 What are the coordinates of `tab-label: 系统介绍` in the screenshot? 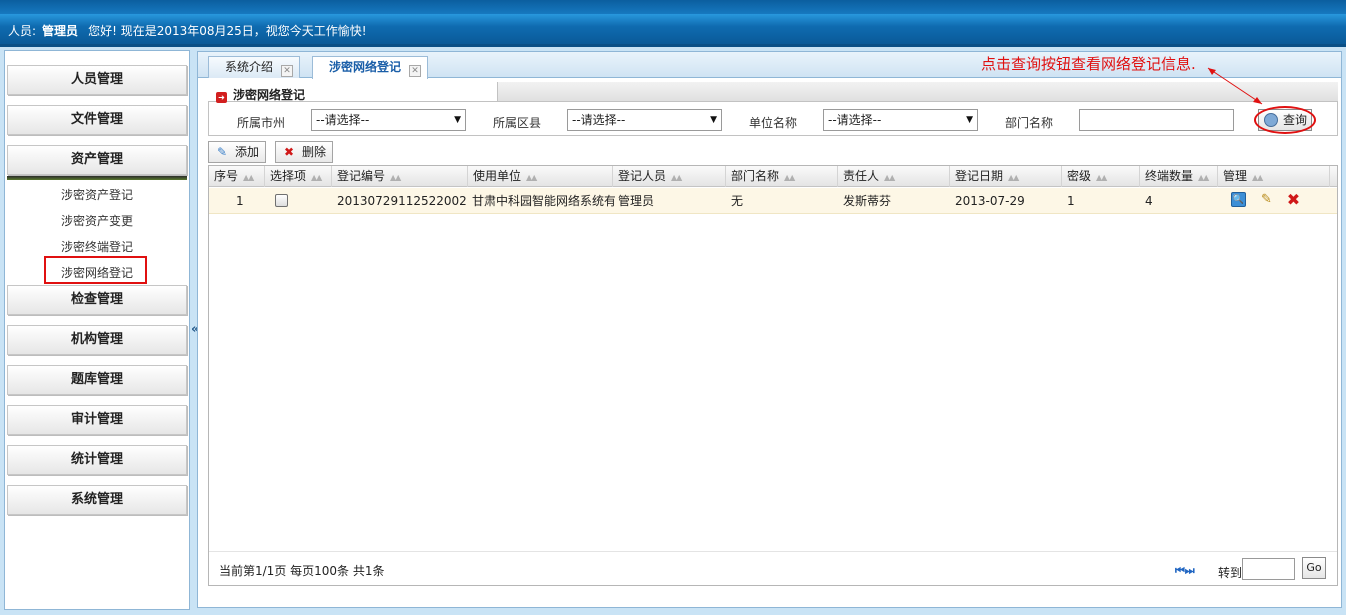 It's located at (249, 67).